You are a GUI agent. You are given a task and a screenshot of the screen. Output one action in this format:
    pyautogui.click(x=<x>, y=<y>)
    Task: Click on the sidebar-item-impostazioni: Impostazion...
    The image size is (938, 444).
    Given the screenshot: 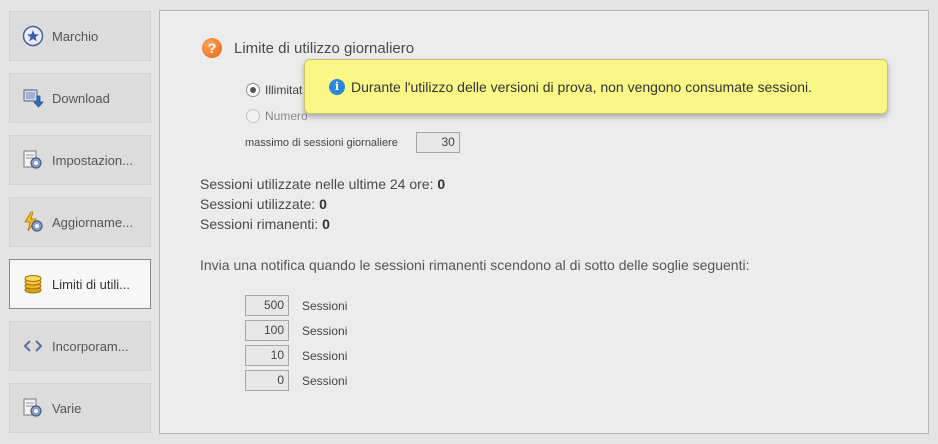 What is the action you would take?
    pyautogui.click(x=80, y=160)
    